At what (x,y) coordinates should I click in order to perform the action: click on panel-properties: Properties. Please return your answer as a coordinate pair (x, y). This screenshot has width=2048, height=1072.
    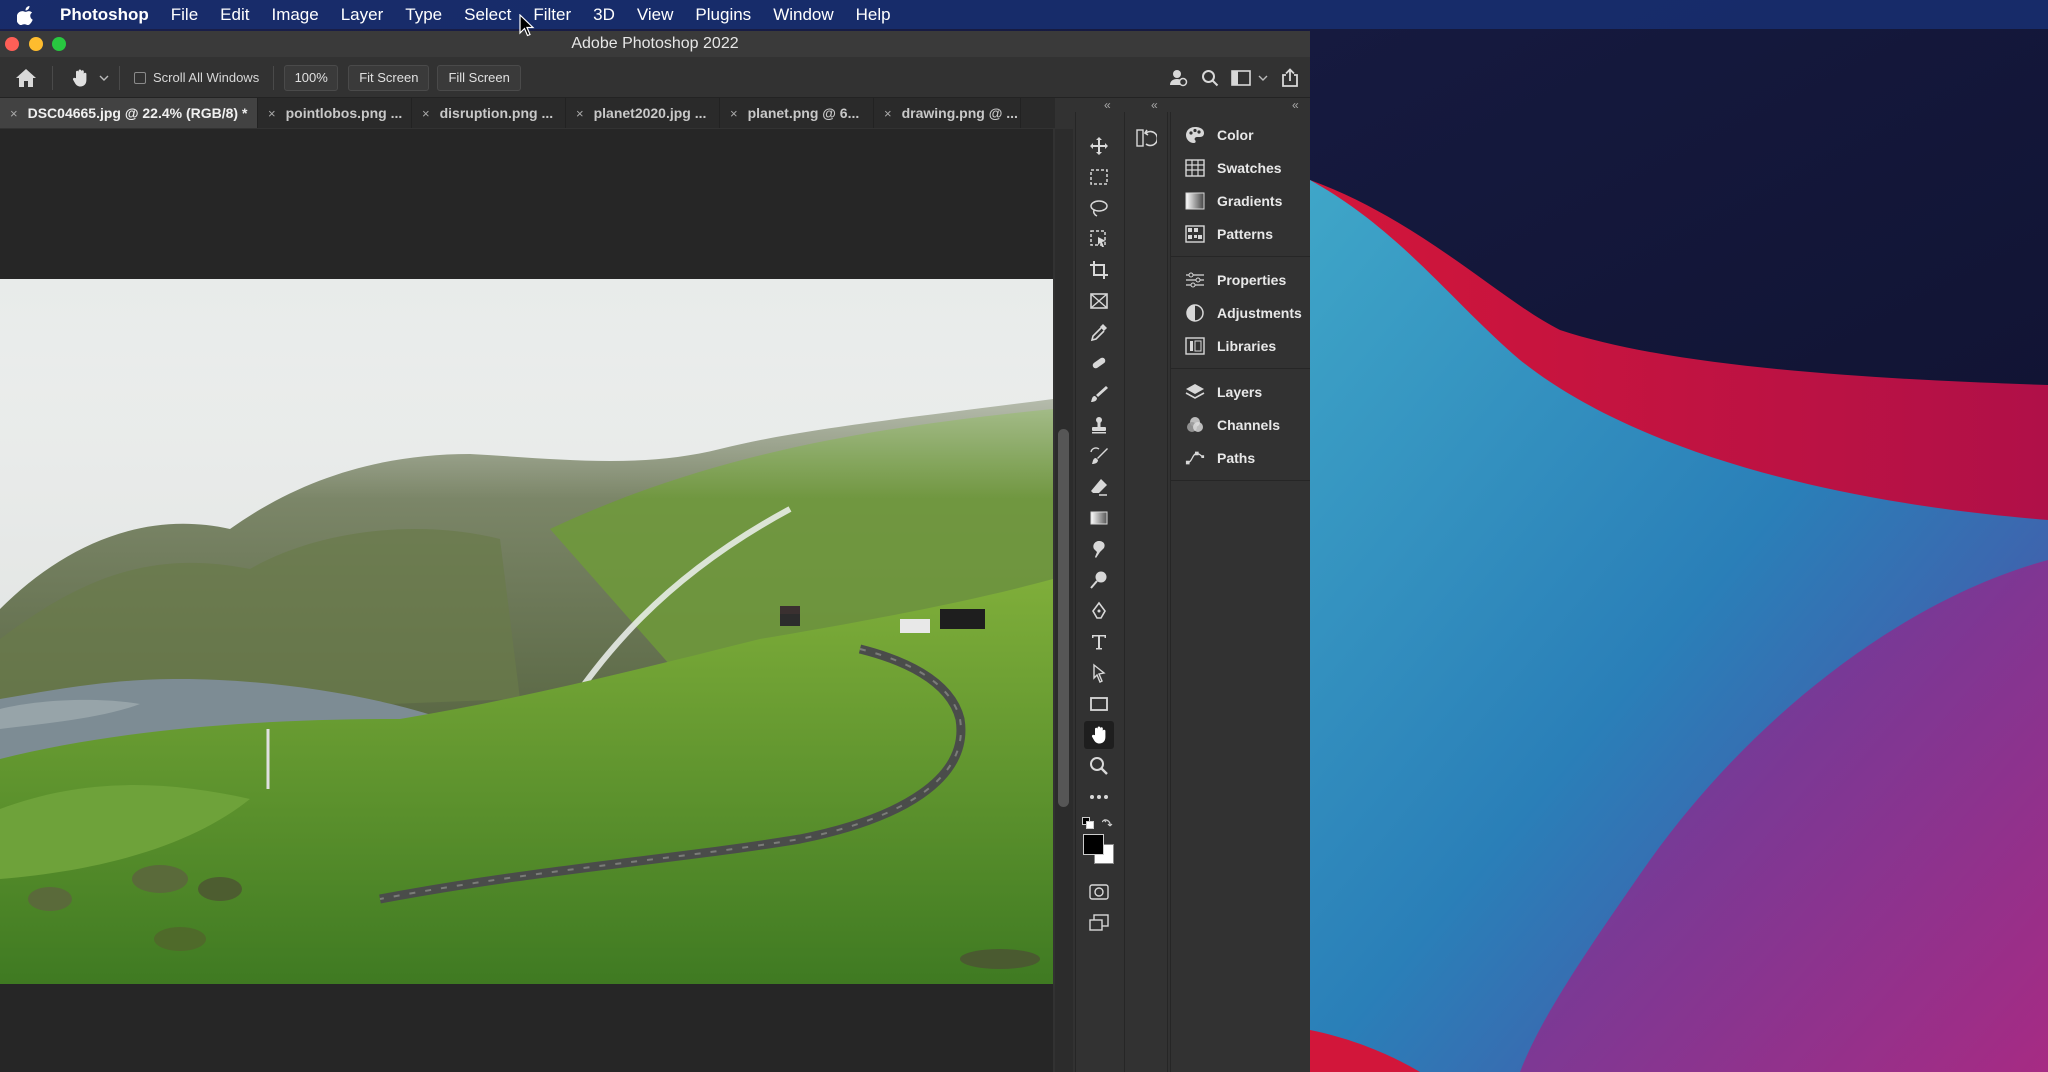
    Looking at the image, I should click on (1240, 279).